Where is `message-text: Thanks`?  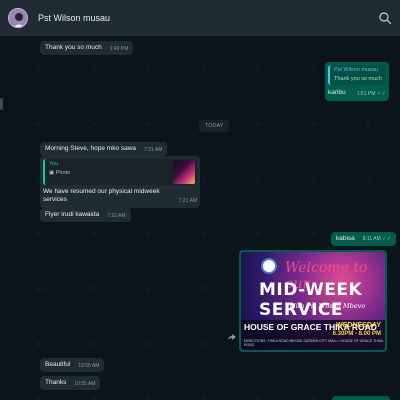 message-text: Thanks is located at coordinates (56, 382).